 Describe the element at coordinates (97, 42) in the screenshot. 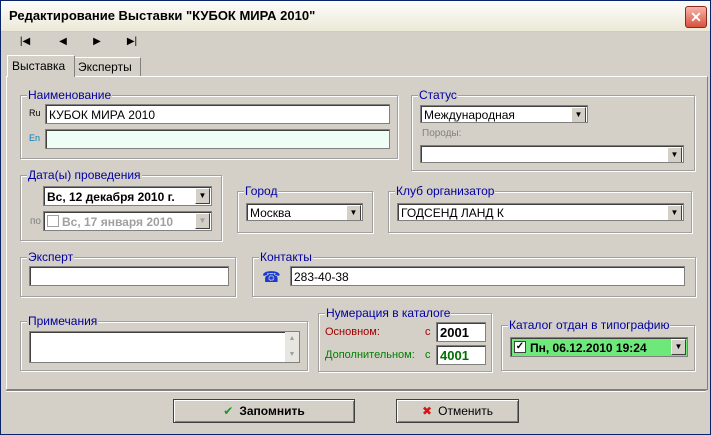

I see `next-record-button: ▶` at that location.